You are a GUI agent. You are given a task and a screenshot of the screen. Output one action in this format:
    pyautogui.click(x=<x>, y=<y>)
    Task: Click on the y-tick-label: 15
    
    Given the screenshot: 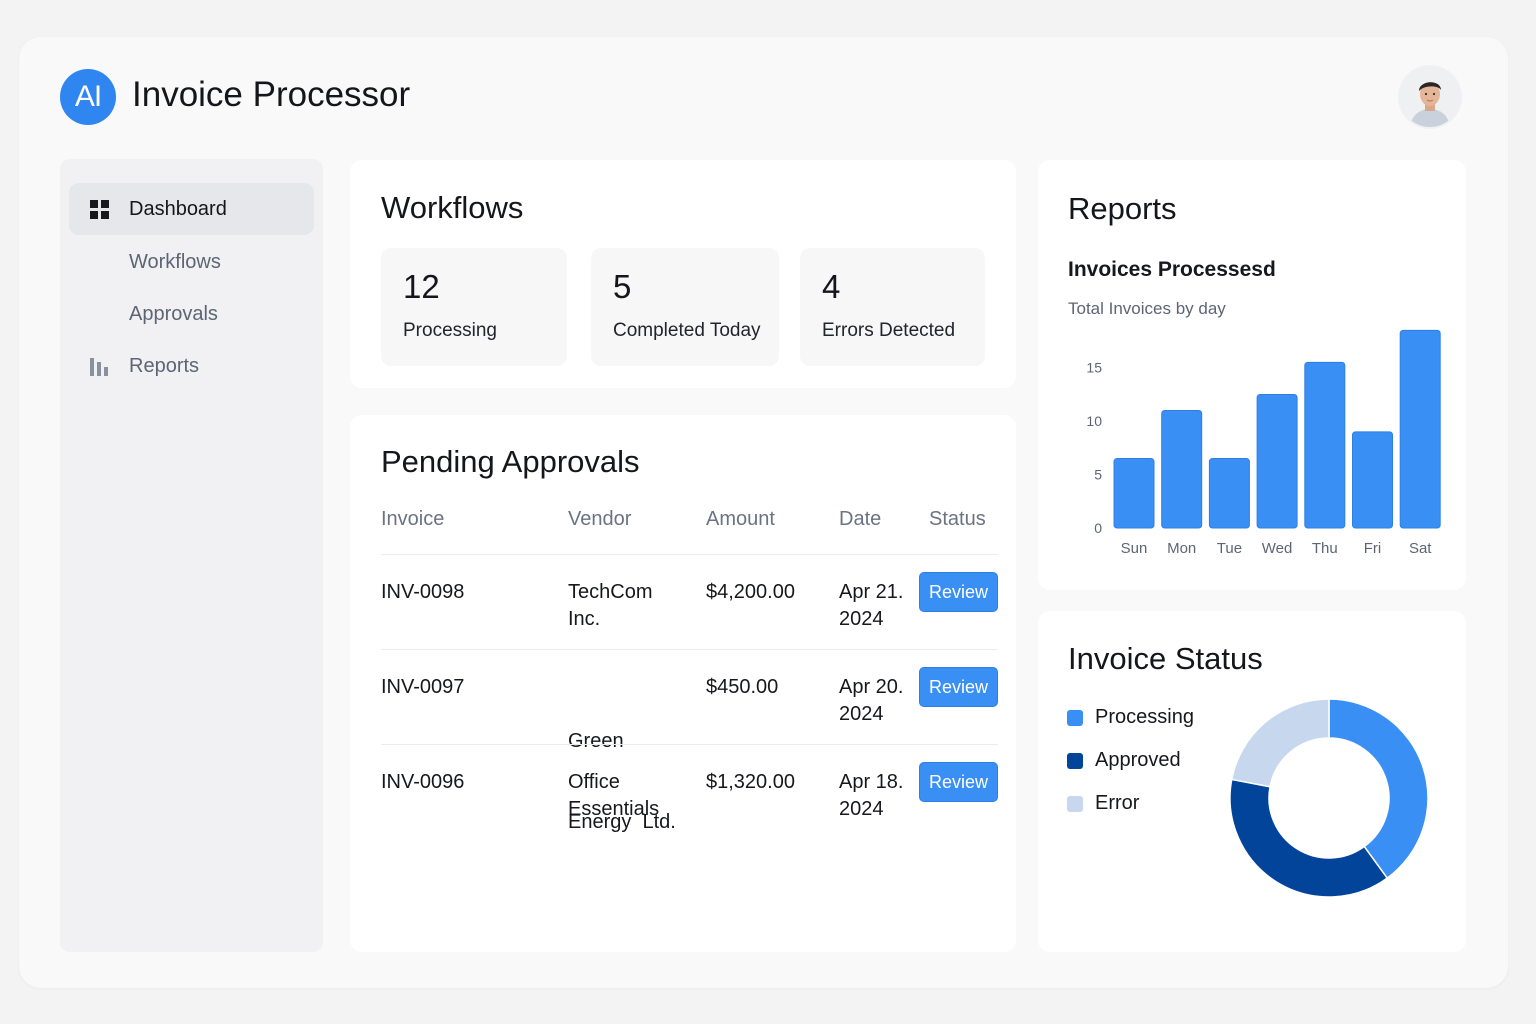 What is the action you would take?
    pyautogui.click(x=1094, y=368)
    